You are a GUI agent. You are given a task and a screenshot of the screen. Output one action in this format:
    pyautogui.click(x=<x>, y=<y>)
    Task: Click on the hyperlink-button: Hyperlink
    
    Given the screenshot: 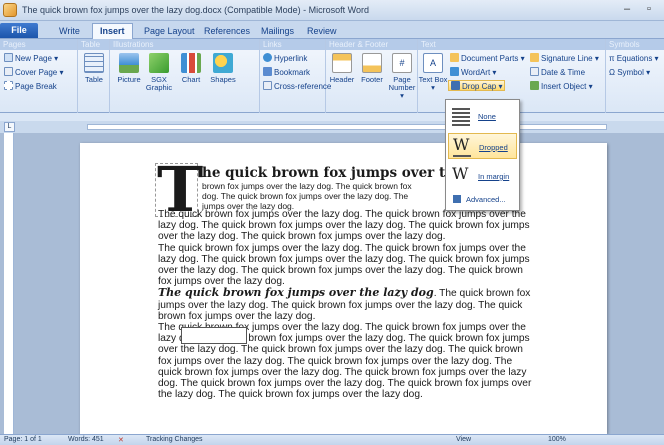 What is the action you would take?
    pyautogui.click(x=285, y=58)
    